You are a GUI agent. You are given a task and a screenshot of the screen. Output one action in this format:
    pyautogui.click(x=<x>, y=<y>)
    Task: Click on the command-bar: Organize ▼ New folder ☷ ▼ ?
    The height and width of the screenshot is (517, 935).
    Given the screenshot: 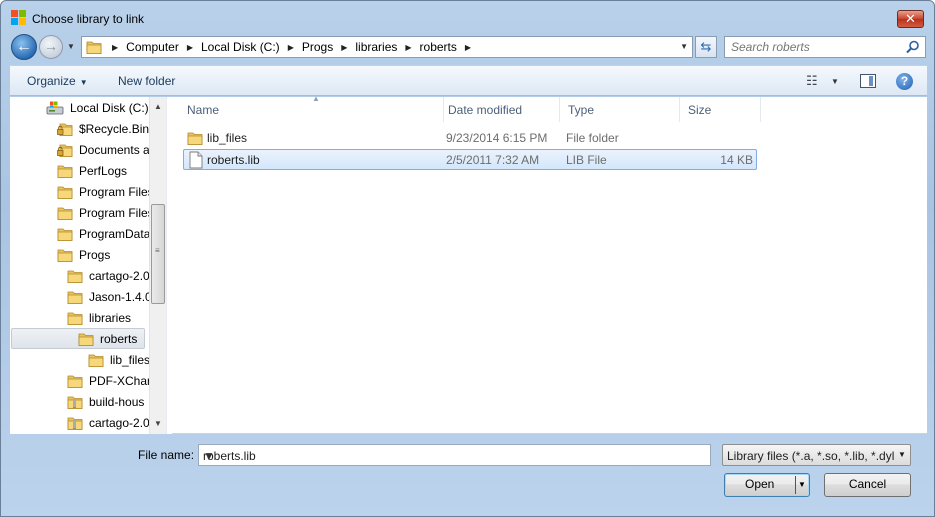 What is the action you would take?
    pyautogui.click(x=468, y=80)
    